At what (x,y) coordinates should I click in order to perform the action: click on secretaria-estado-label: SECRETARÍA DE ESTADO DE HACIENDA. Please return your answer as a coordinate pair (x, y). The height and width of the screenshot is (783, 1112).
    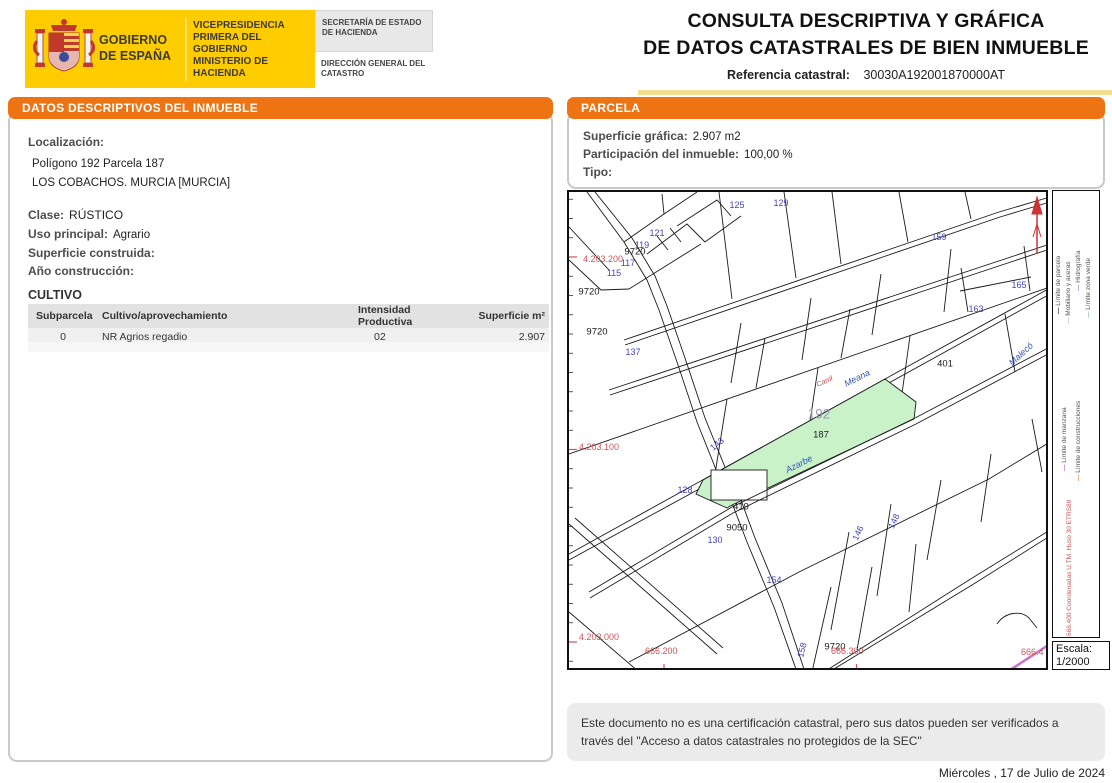
    Looking at the image, I should click on (374, 31).